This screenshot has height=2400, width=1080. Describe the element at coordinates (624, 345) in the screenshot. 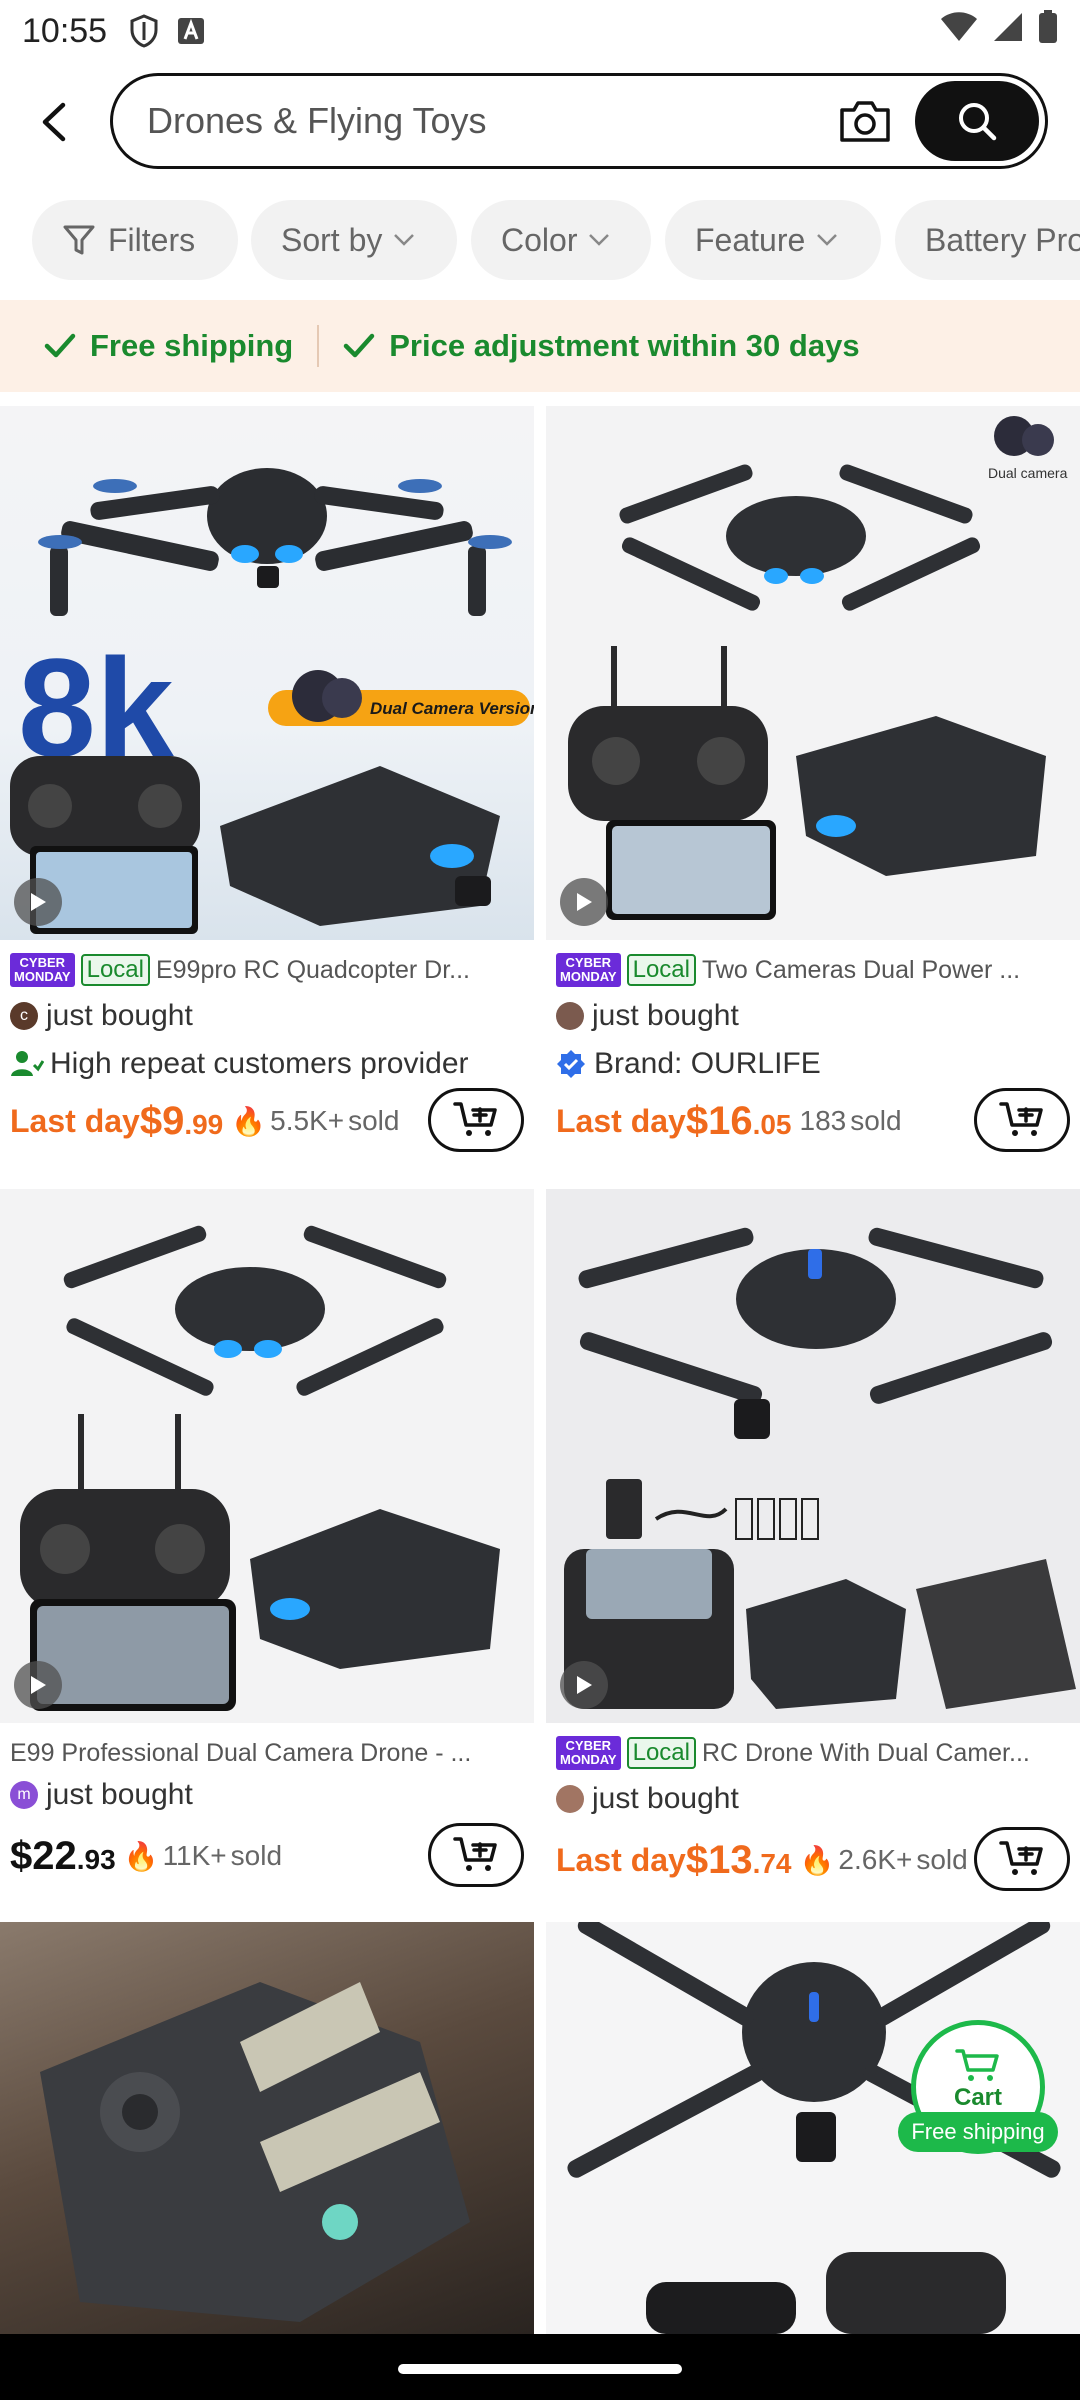

I see `price-adjustment-text: Price adjustment within 30 days` at that location.